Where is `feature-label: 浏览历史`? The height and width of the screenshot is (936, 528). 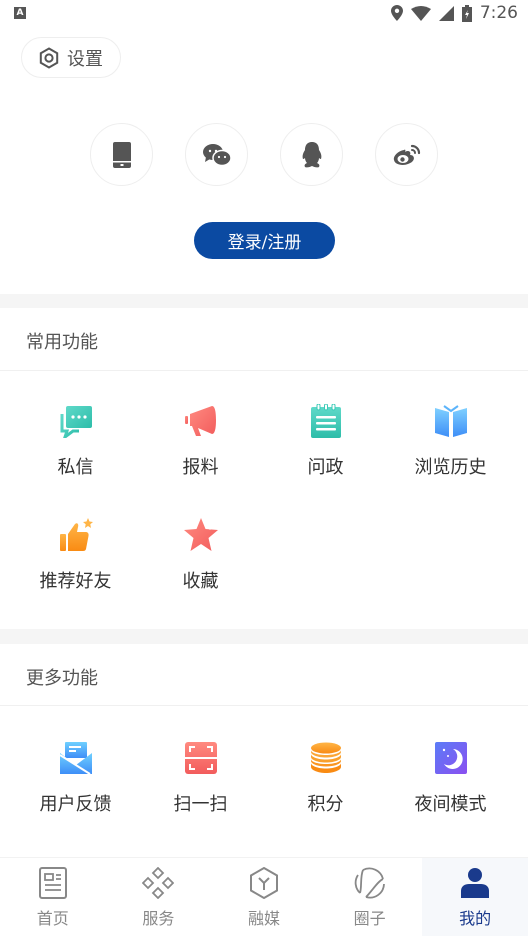
feature-label: 浏览历史 is located at coordinates (450, 467).